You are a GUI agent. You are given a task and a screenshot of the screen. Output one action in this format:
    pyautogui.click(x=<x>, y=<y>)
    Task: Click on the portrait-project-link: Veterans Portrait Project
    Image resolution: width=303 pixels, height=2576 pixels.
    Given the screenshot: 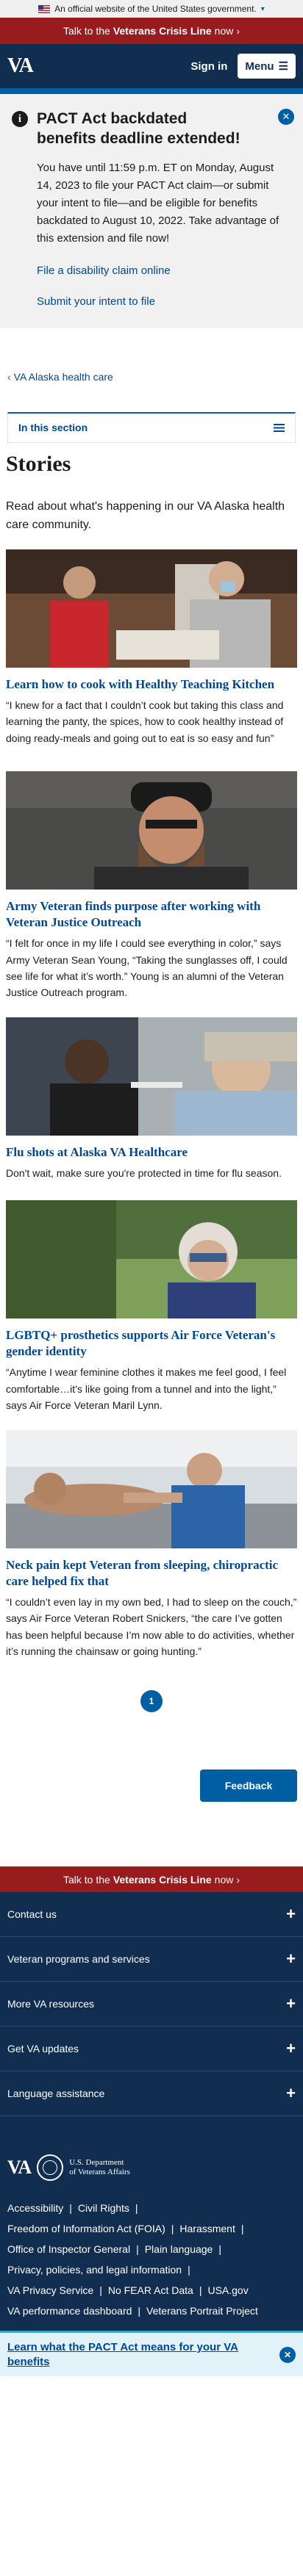 What is the action you would take?
    pyautogui.click(x=202, y=2311)
    